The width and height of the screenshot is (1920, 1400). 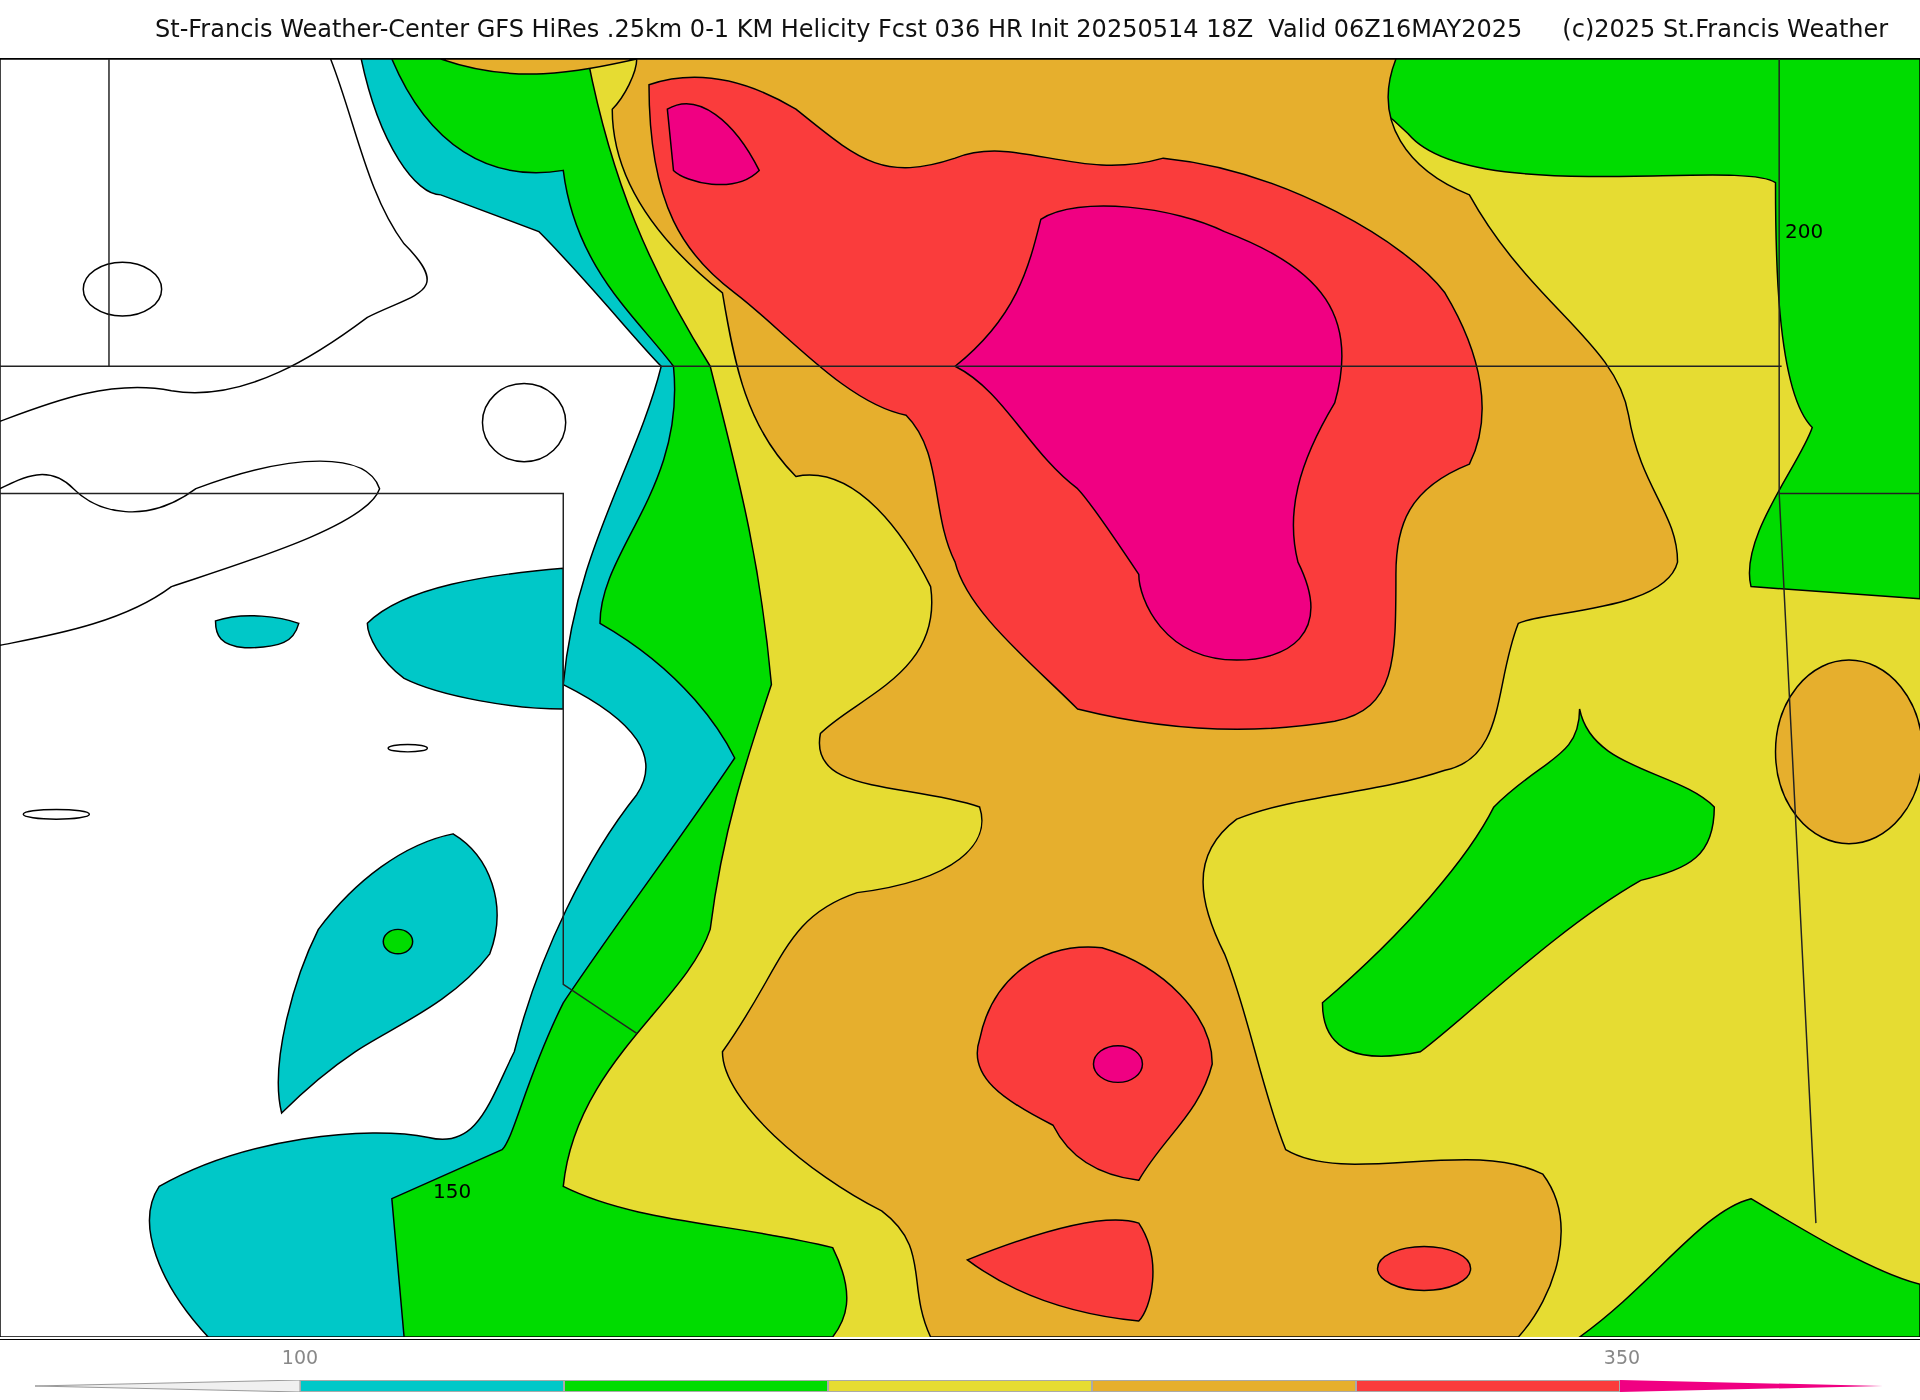 I want to click on colorbar-tick-label: 350, so click(x=1622, y=1357).